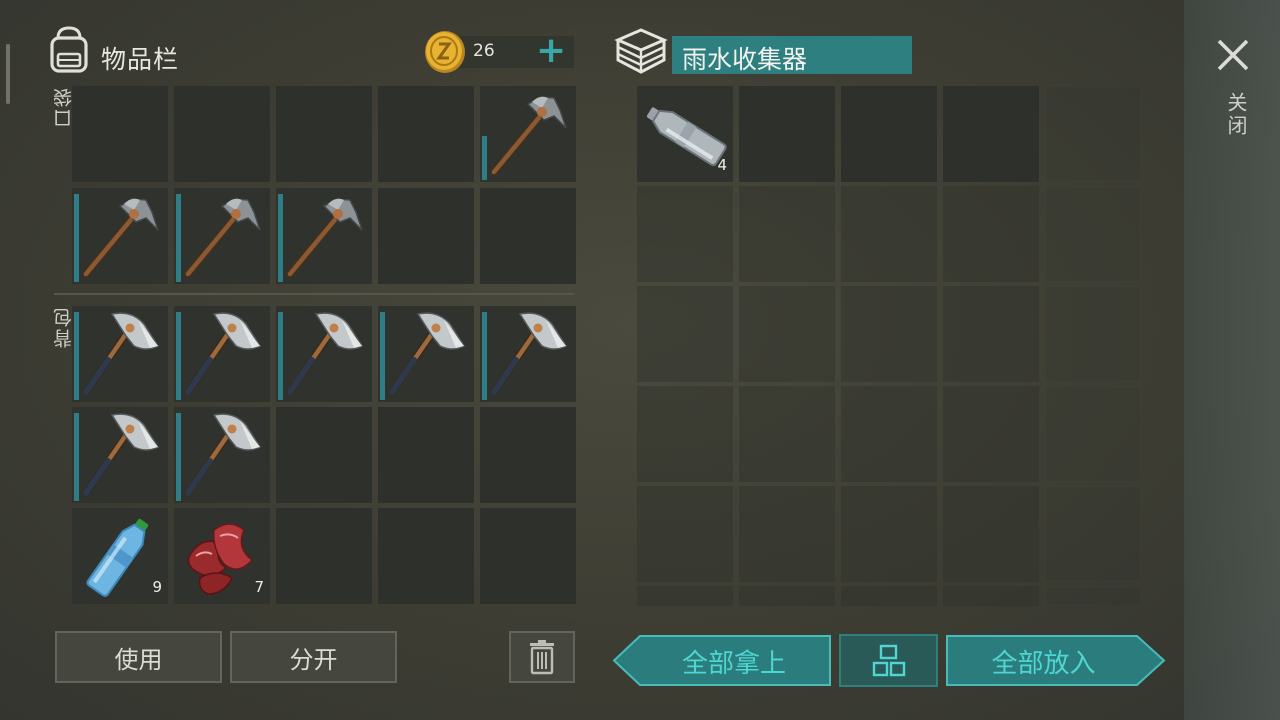  I want to click on backpack-icon, so click(69, 49).